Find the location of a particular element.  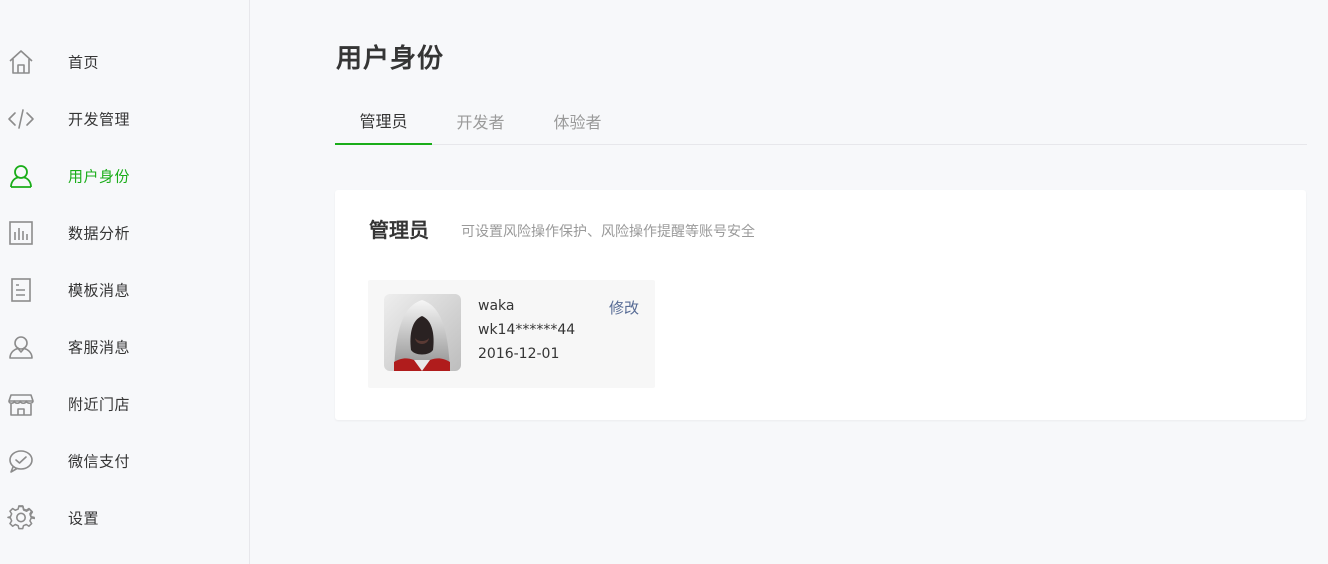

tab-developer: 开发者 is located at coordinates (480, 121).